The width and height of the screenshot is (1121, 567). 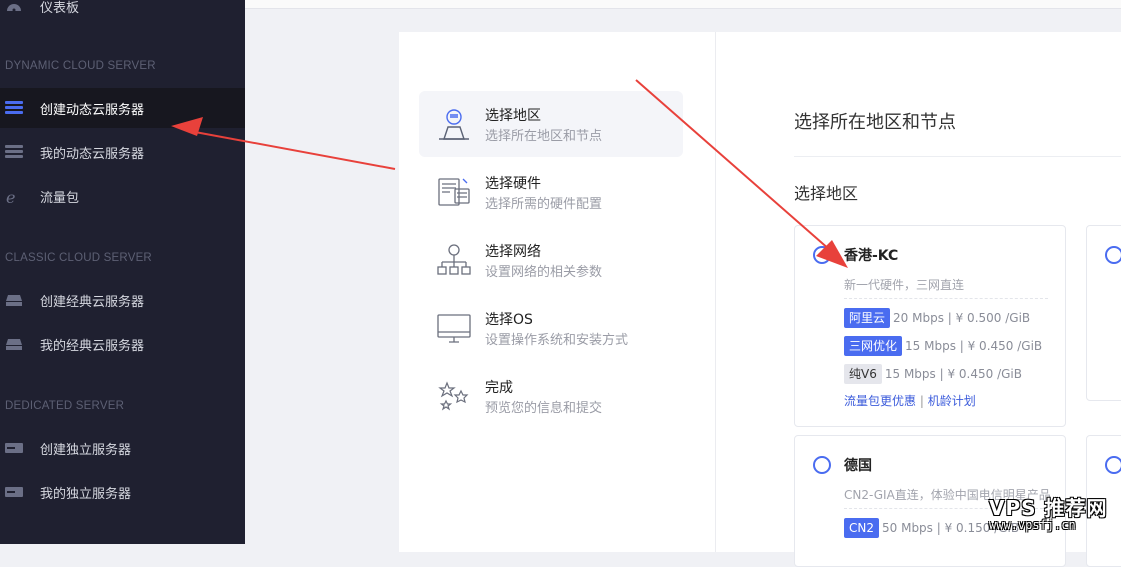 What do you see at coordinates (832, 254) in the screenshot?
I see `arrow-head` at bounding box center [832, 254].